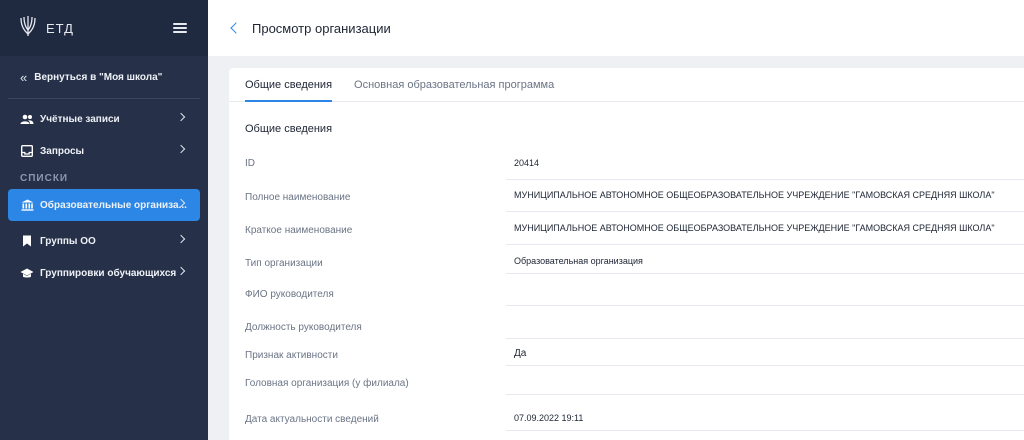 Image resolution: width=1024 pixels, height=440 pixels. I want to click on bookmark-icon, so click(27, 241).